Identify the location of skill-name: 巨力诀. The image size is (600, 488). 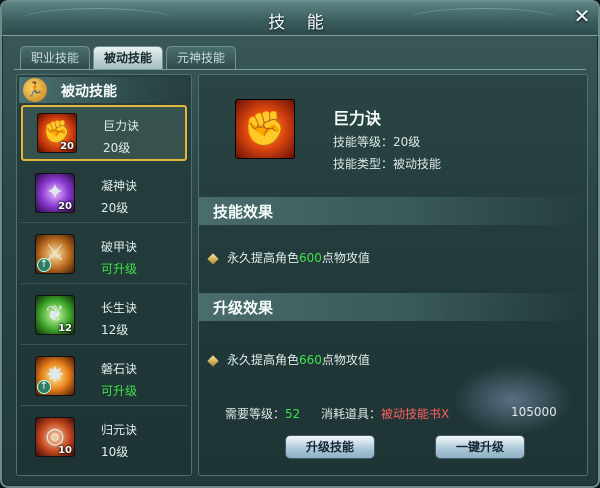
(121, 126).